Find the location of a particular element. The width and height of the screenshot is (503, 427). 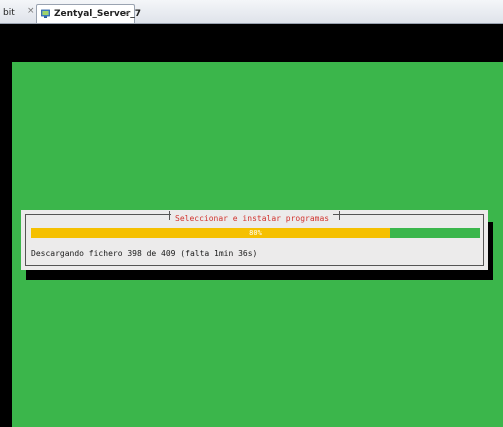

tab-previous: bit is located at coordinates (15, 13).